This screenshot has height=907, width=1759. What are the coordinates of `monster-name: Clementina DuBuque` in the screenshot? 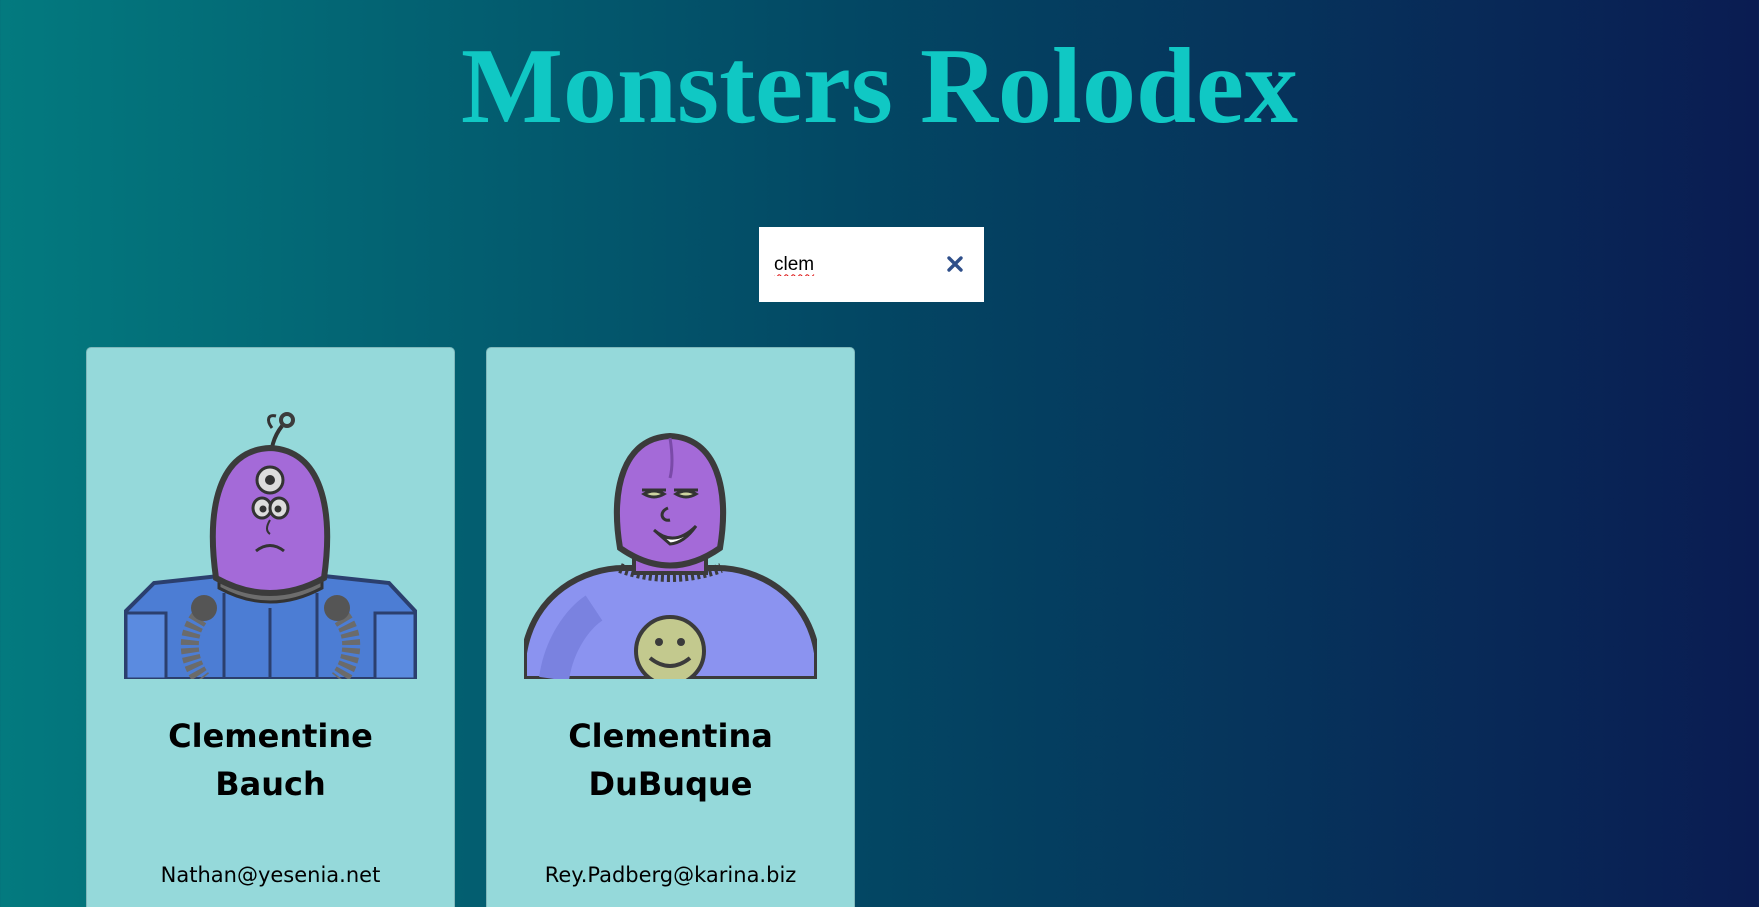 It's located at (670, 760).